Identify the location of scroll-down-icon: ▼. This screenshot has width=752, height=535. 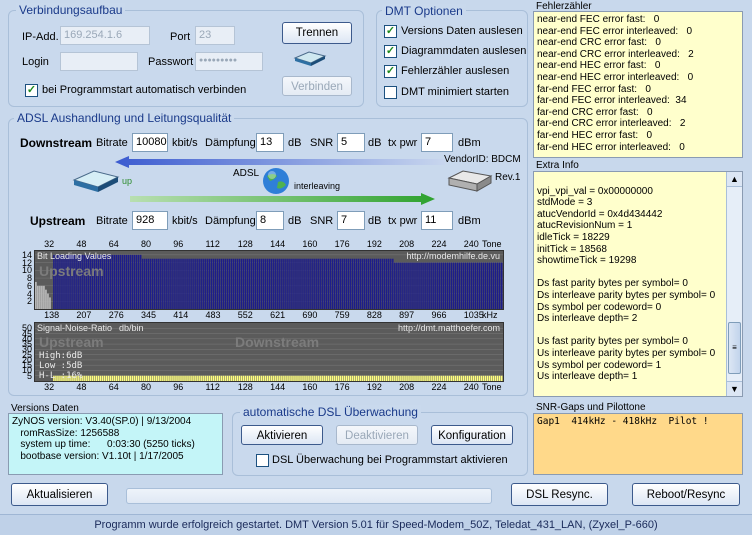
(734, 388).